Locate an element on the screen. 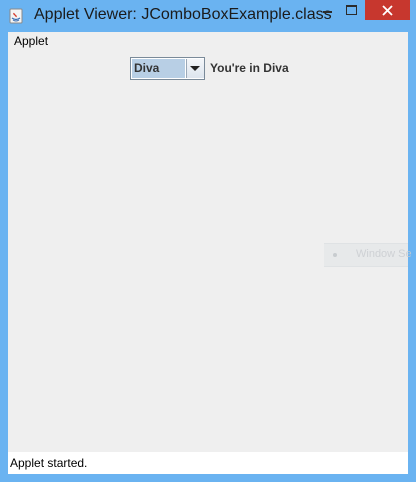 This screenshot has height=482, width=416. close-button is located at coordinates (387, 10).